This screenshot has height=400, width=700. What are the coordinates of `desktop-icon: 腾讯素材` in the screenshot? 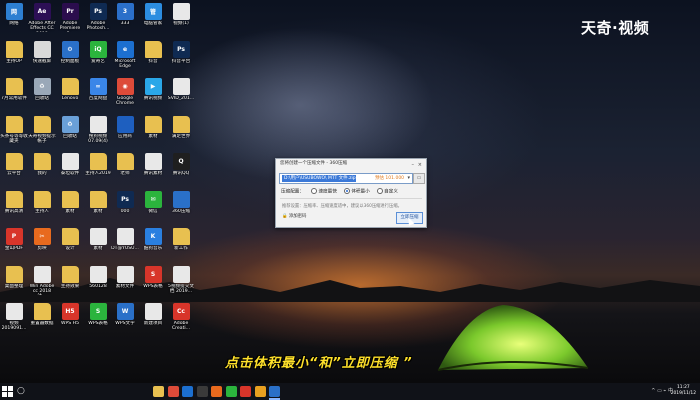 It's located at (153, 164).